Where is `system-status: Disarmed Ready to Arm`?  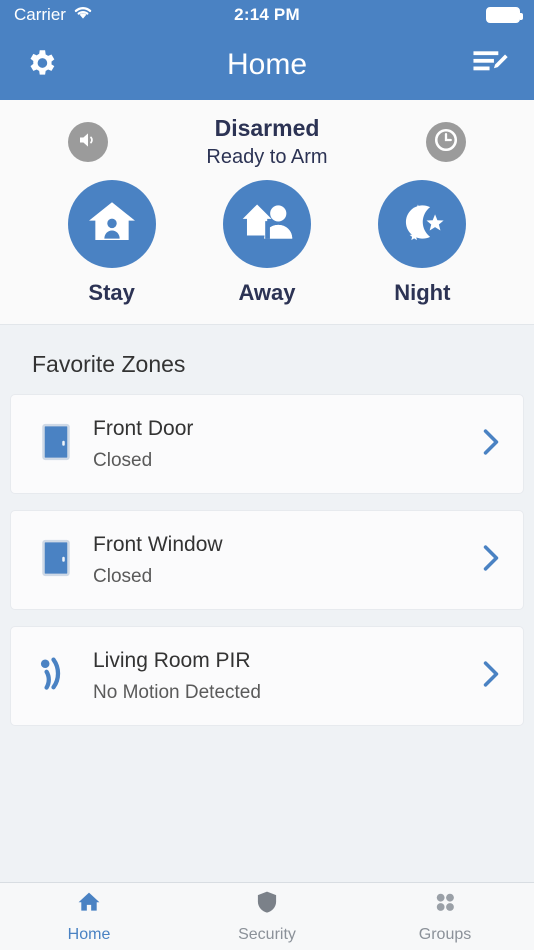
system-status: Disarmed Ready to Arm is located at coordinates (266, 142).